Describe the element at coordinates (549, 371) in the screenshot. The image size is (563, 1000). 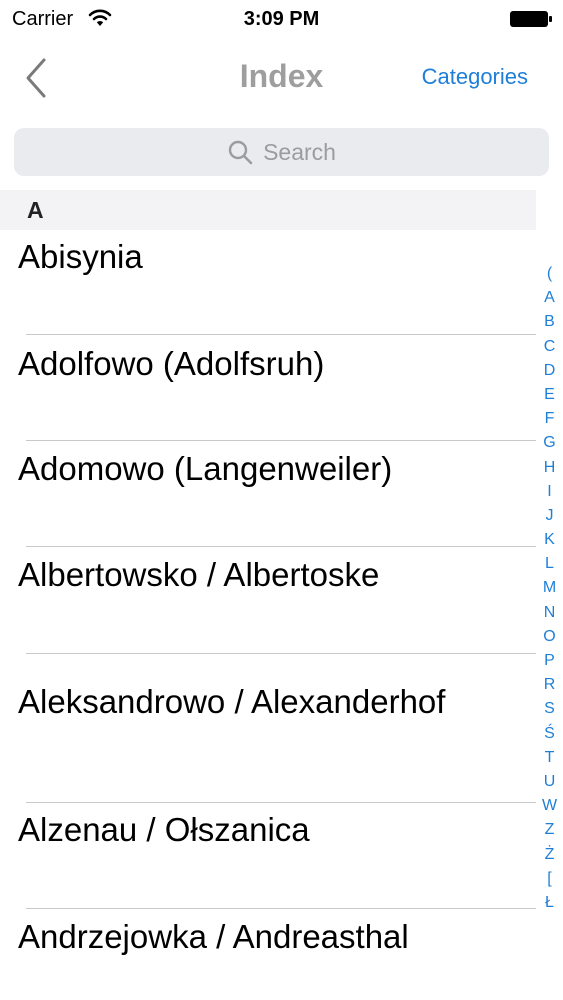
I see `index-letter: D` at that location.